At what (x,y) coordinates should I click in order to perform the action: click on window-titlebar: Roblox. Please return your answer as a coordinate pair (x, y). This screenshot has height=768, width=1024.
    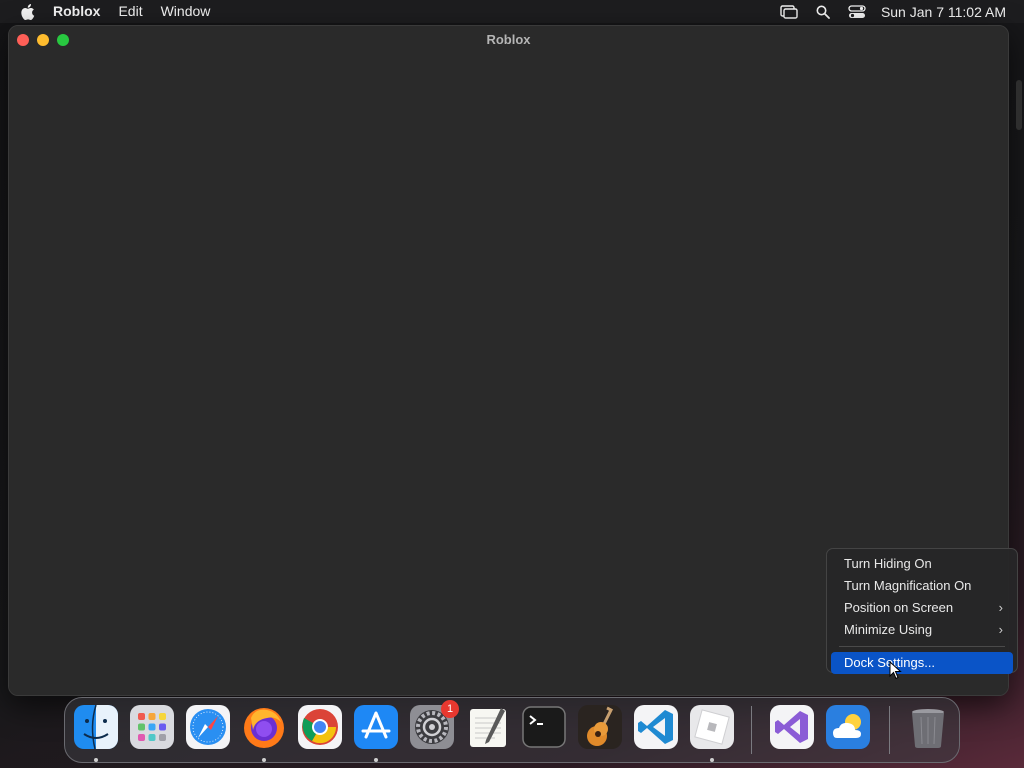
    Looking at the image, I should click on (508, 40).